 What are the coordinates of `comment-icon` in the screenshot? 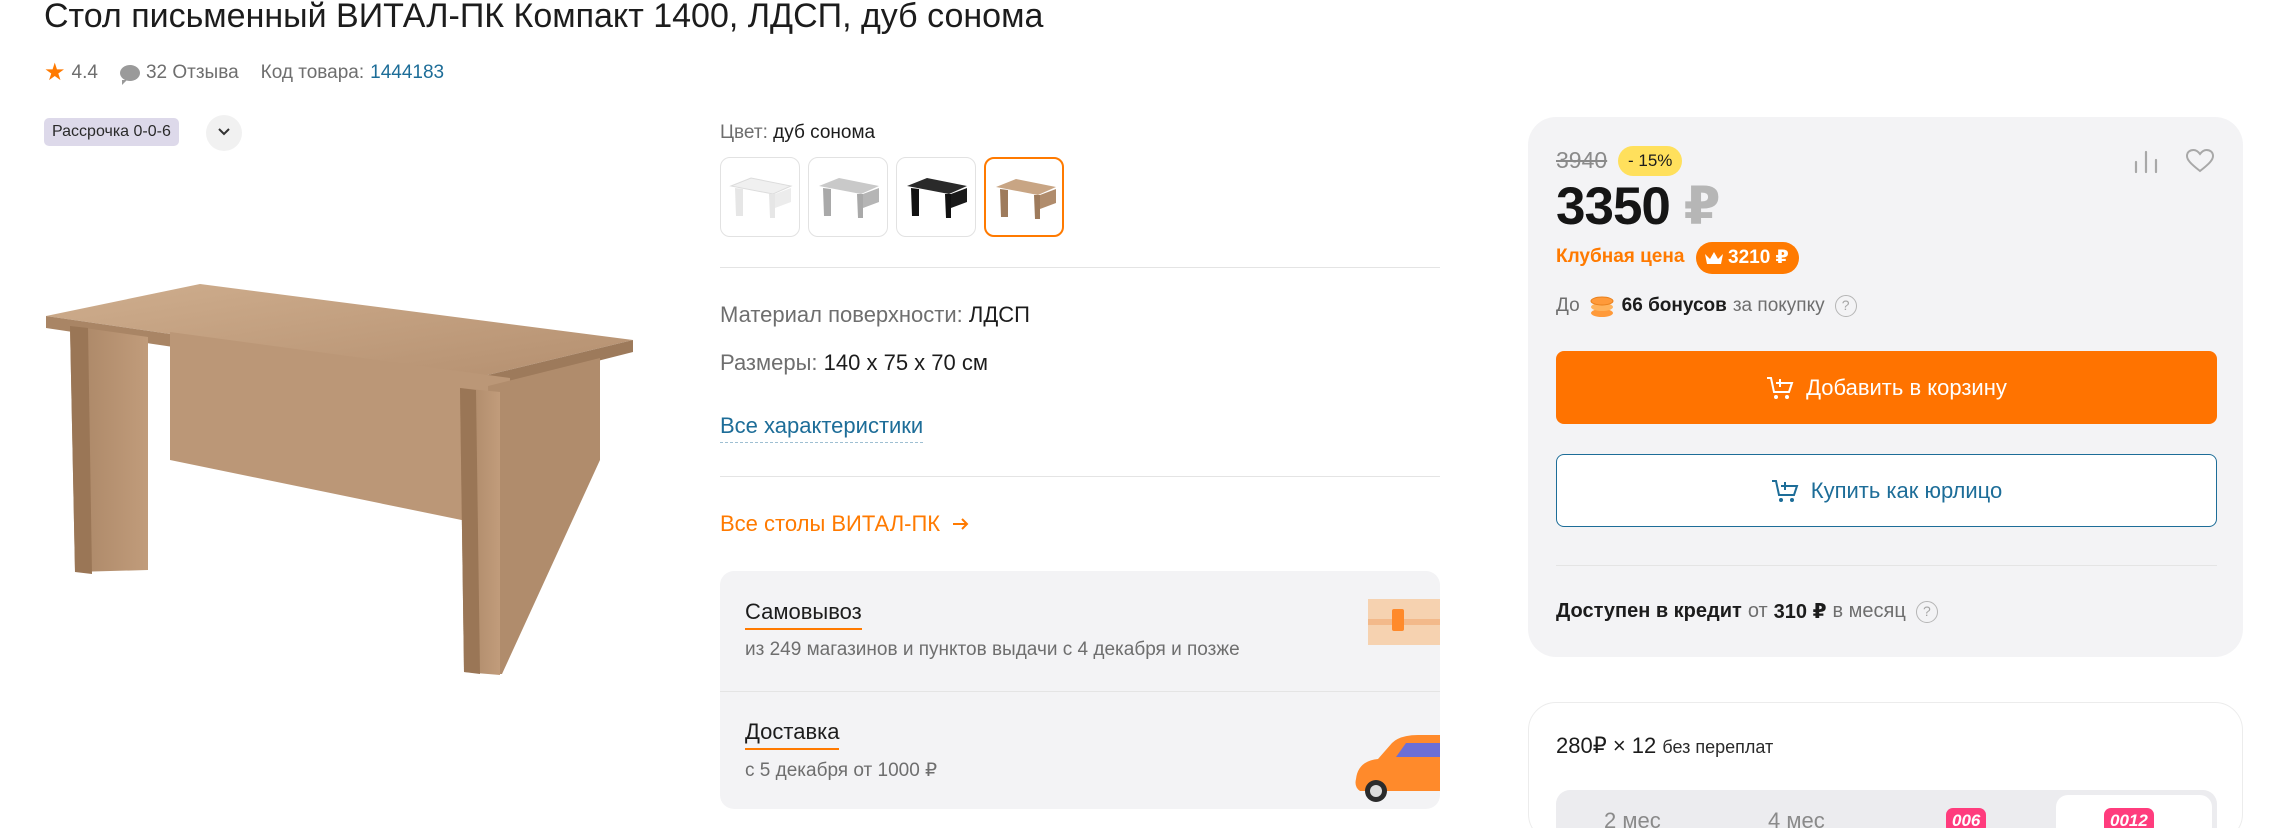 It's located at (129, 75).